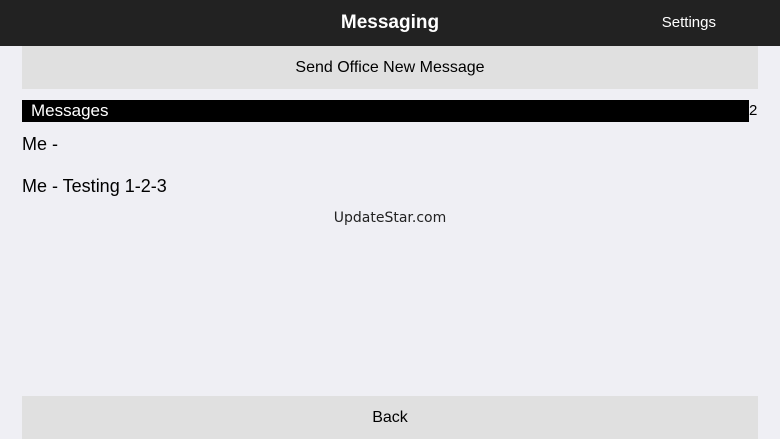  I want to click on messages-section-header: Messages, so click(385, 111).